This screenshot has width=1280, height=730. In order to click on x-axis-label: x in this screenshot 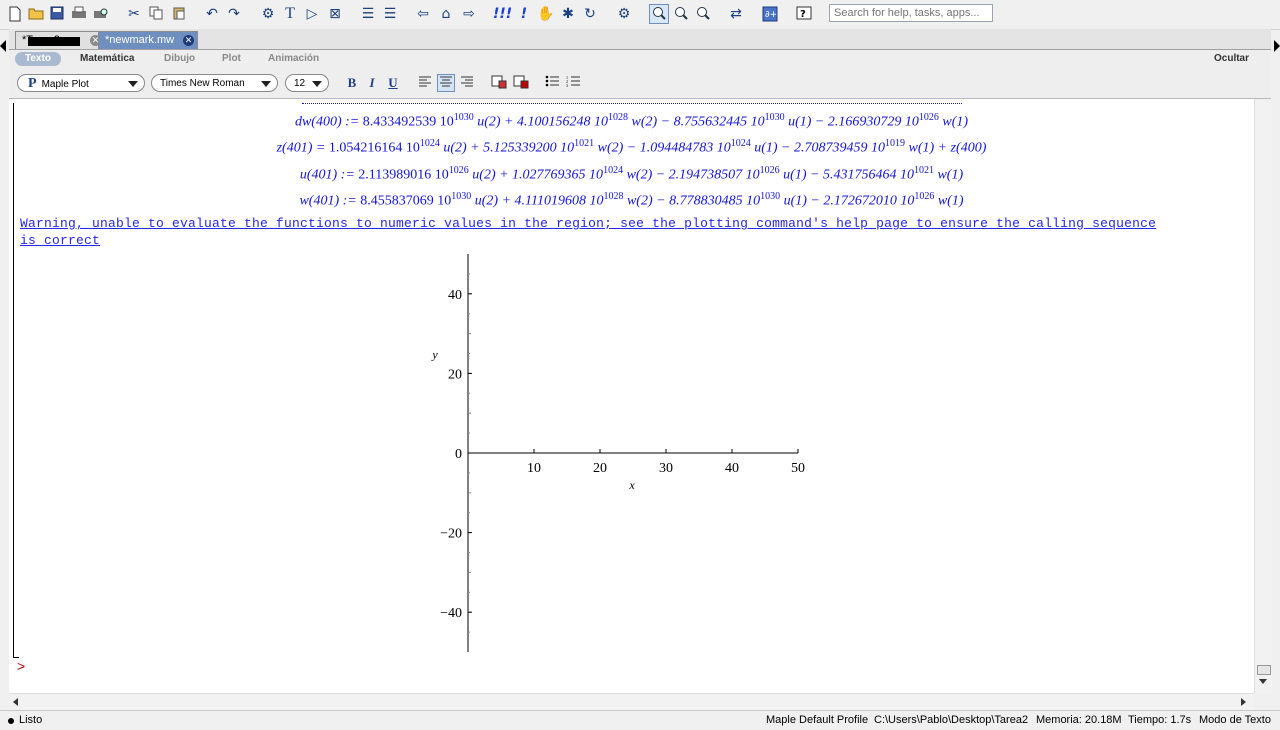, I will do `click(631, 485)`.